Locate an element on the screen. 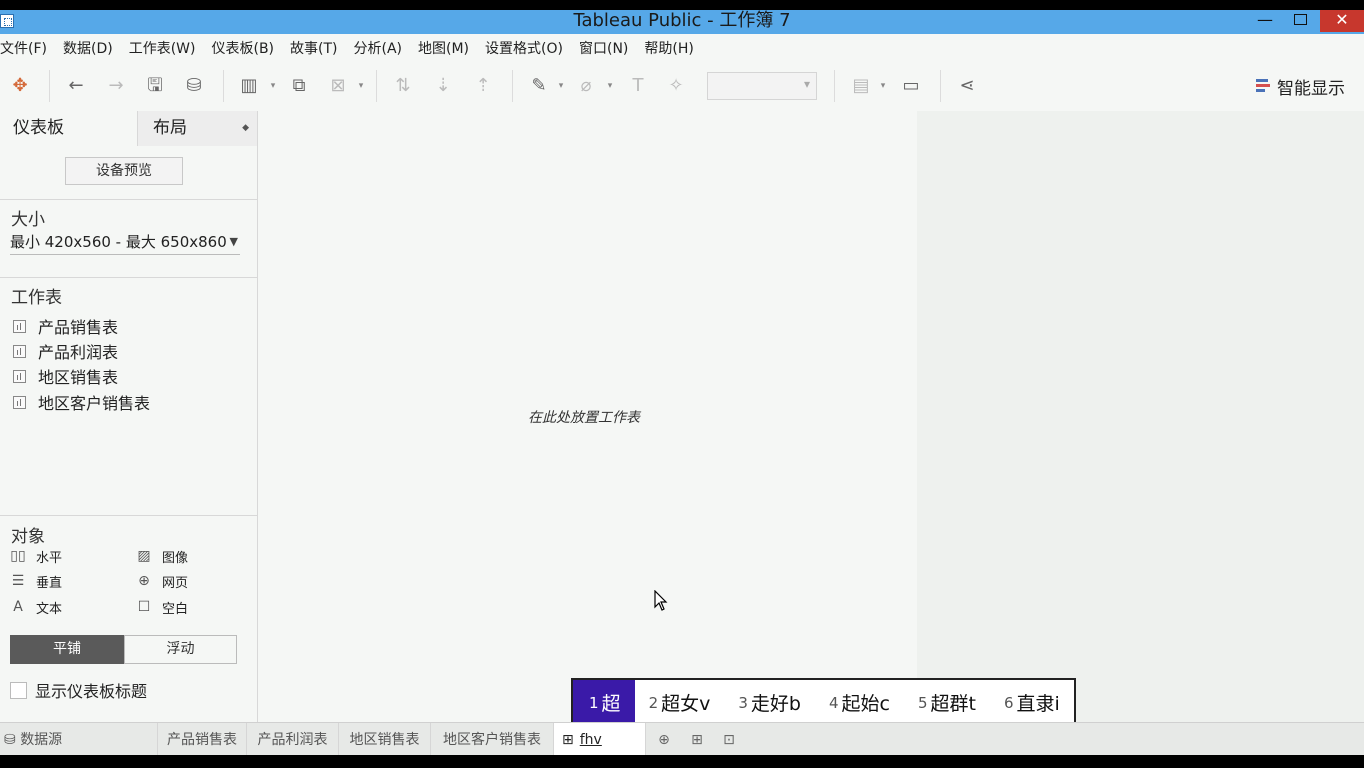 The width and height of the screenshot is (1364, 768). fit-dropdown is located at coordinates (762, 86).